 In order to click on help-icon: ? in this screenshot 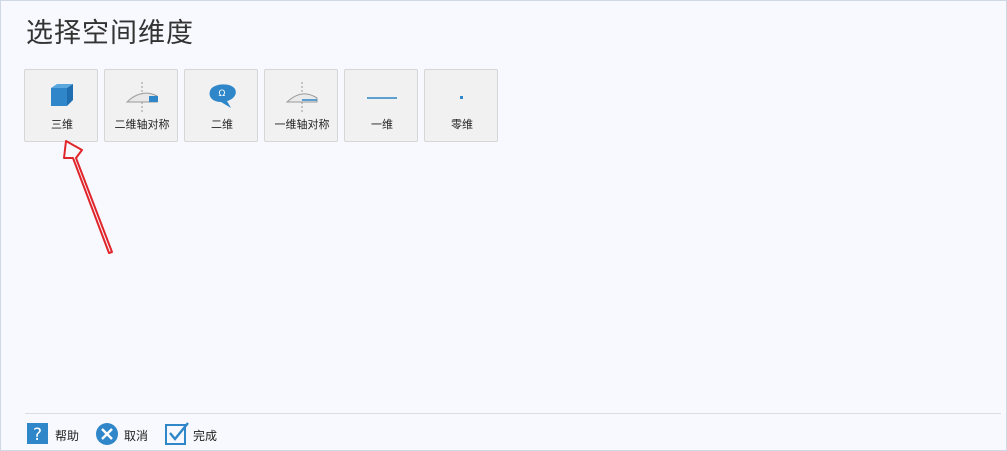, I will do `click(37, 434)`.